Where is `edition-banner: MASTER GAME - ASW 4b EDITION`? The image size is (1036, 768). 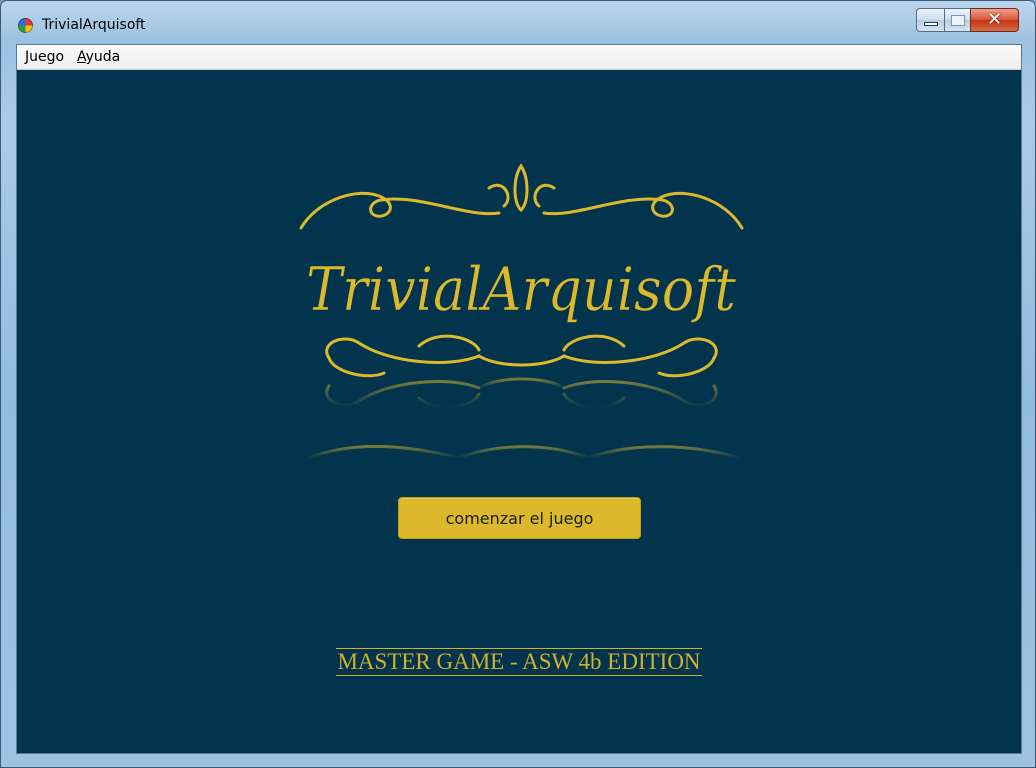
edition-banner: MASTER GAME - ASW 4b EDITION is located at coordinates (519, 662).